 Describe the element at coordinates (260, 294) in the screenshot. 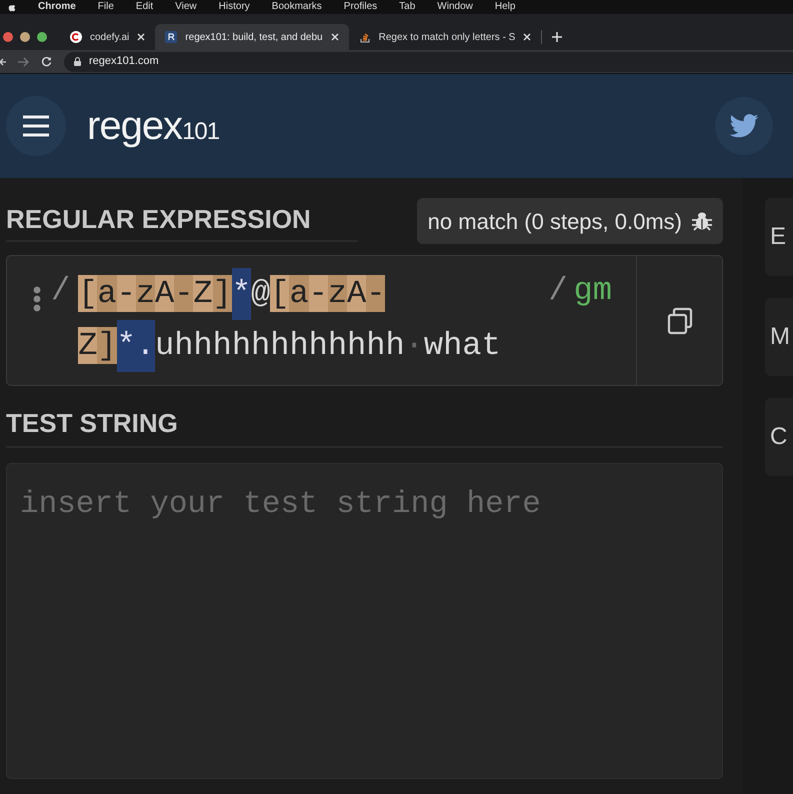

I see `literal-token: @` at that location.